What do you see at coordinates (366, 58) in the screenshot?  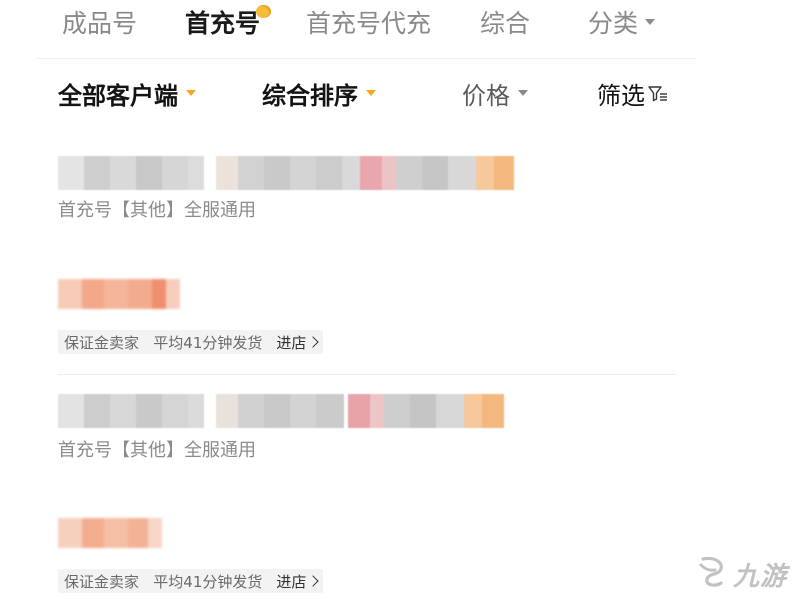 I see `top-divider` at bounding box center [366, 58].